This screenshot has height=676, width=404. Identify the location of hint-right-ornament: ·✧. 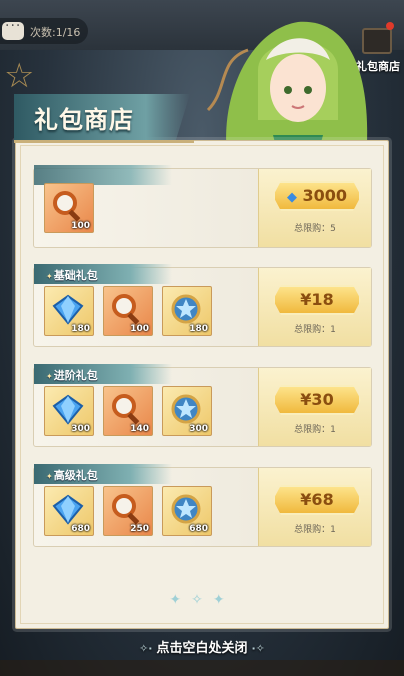
(258, 648).